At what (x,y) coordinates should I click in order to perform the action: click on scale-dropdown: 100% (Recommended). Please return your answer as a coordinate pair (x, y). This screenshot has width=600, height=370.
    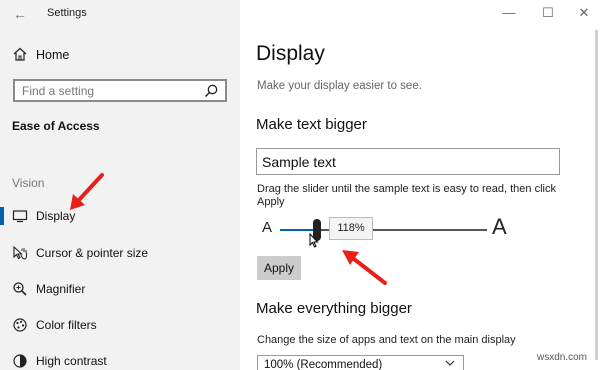
    Looking at the image, I should click on (360, 362).